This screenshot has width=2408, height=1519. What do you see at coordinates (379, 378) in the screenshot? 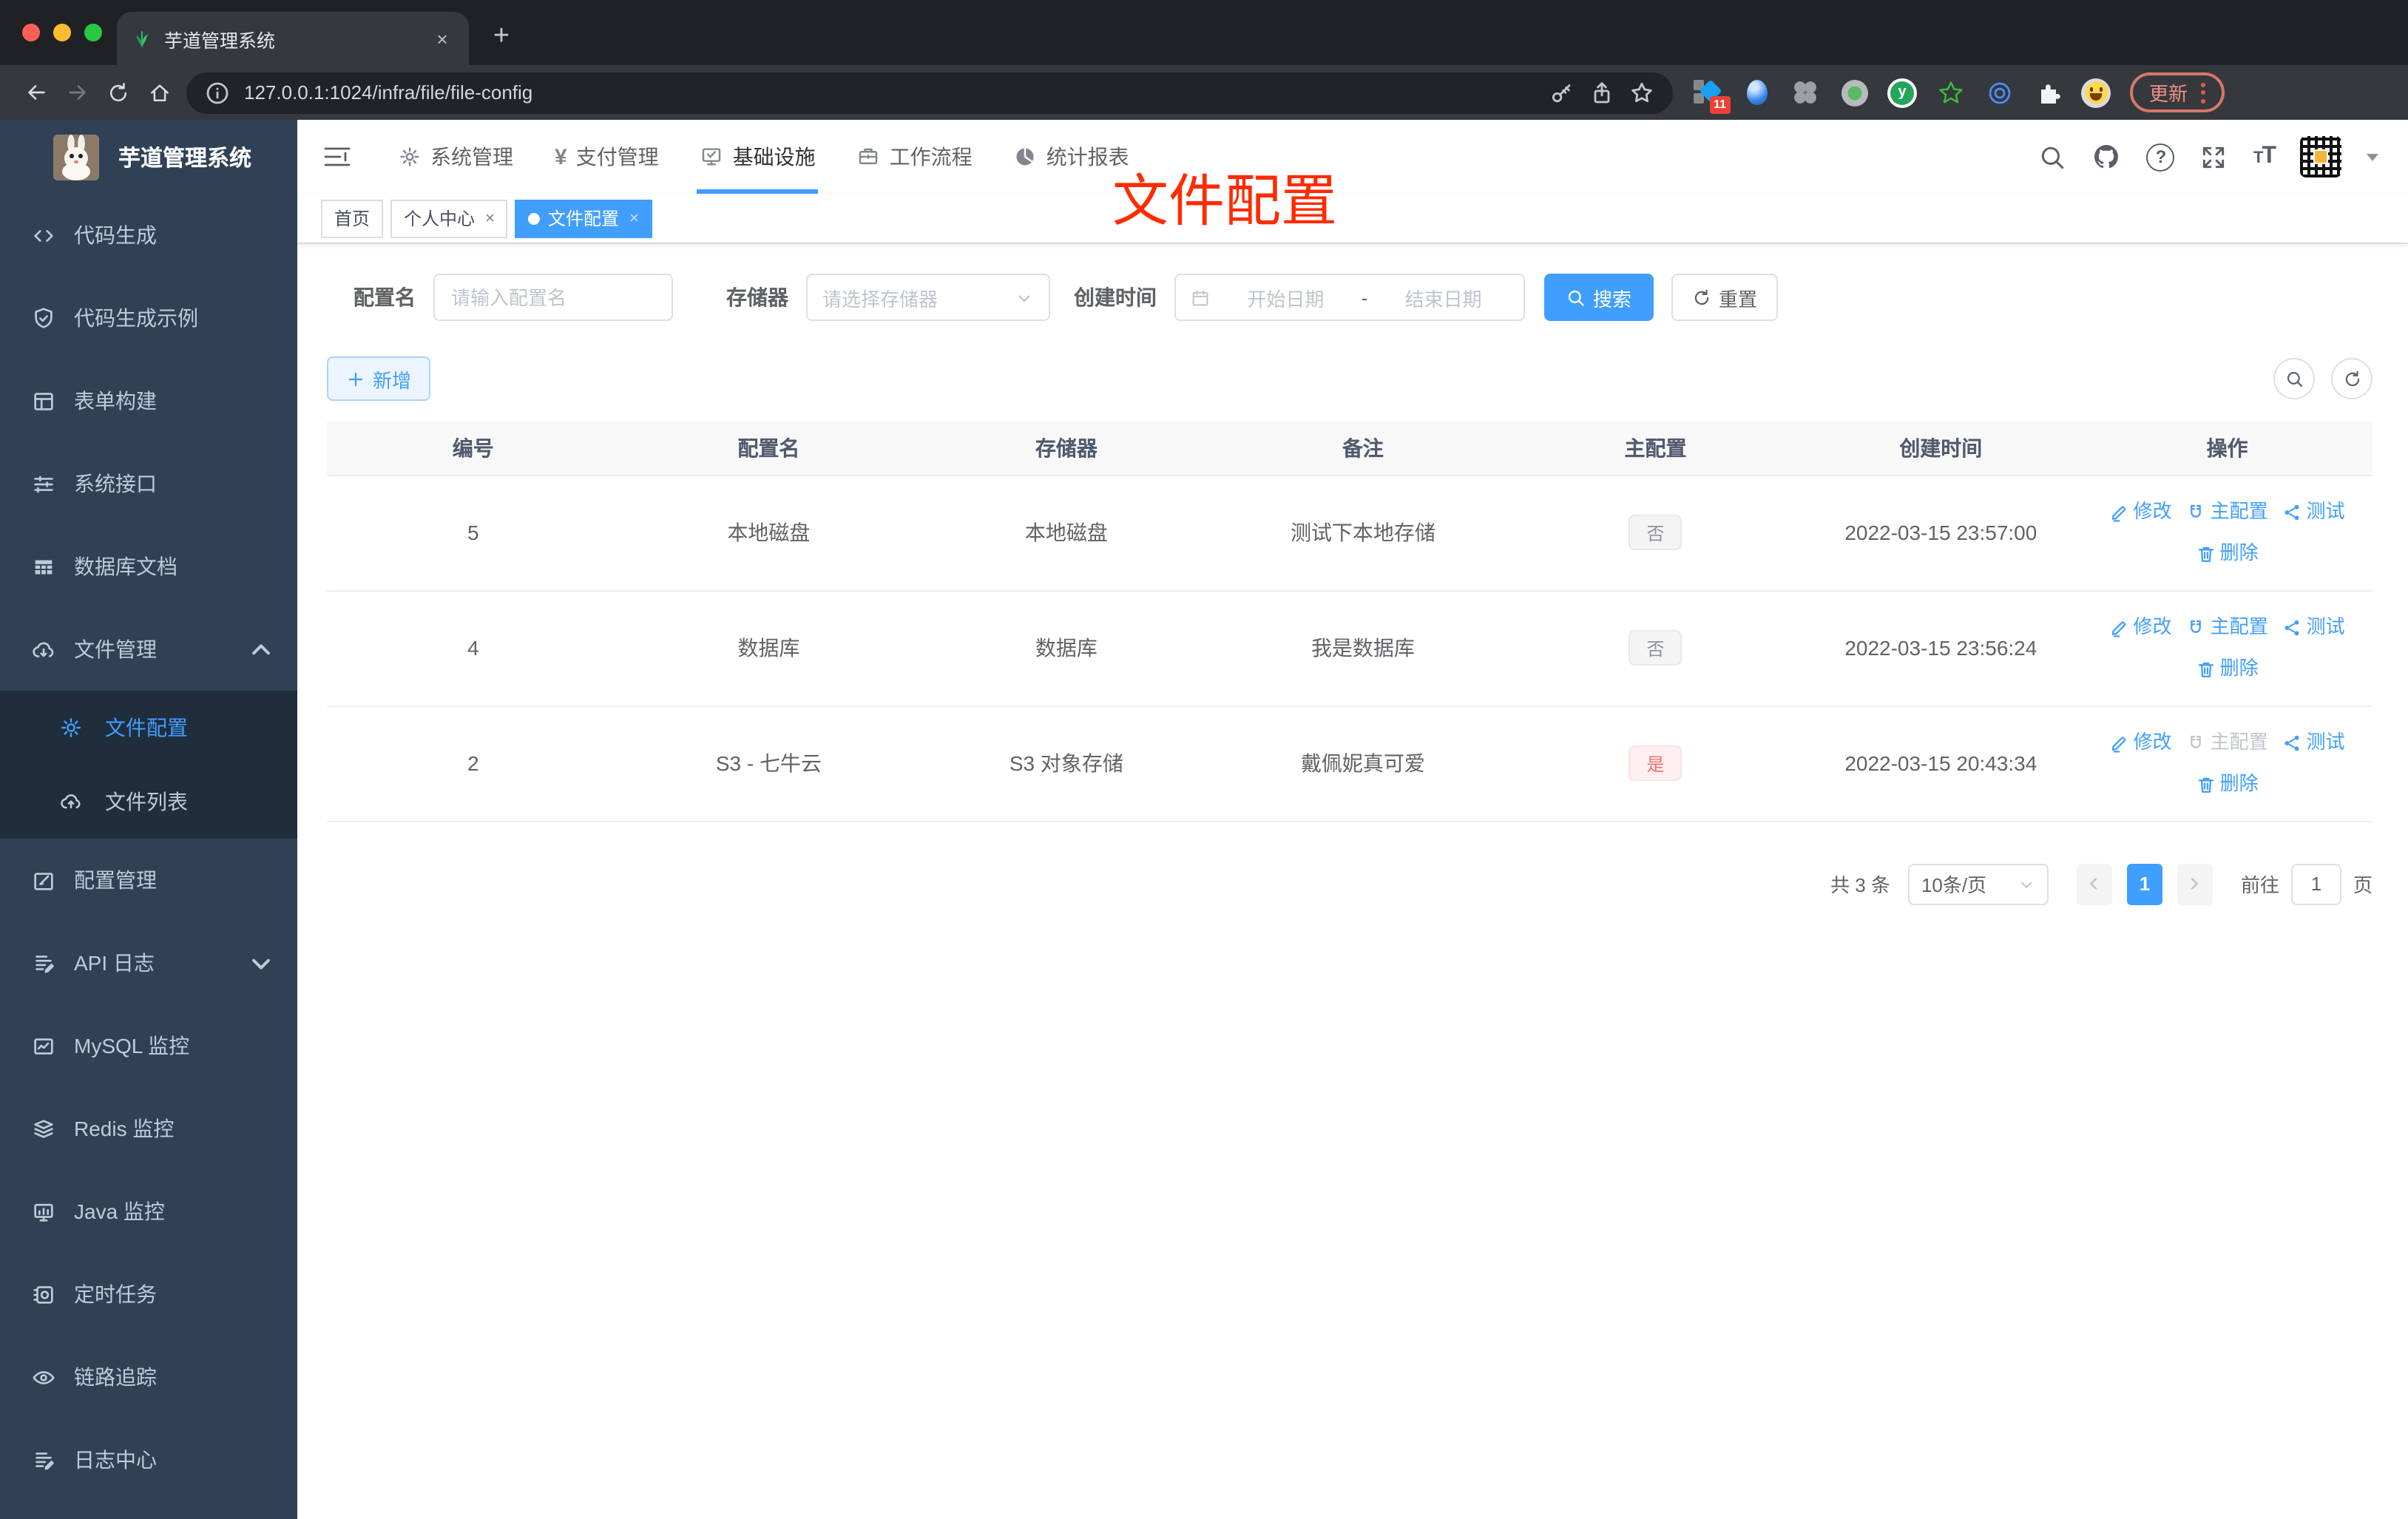
I see `add-button: 新增` at bounding box center [379, 378].